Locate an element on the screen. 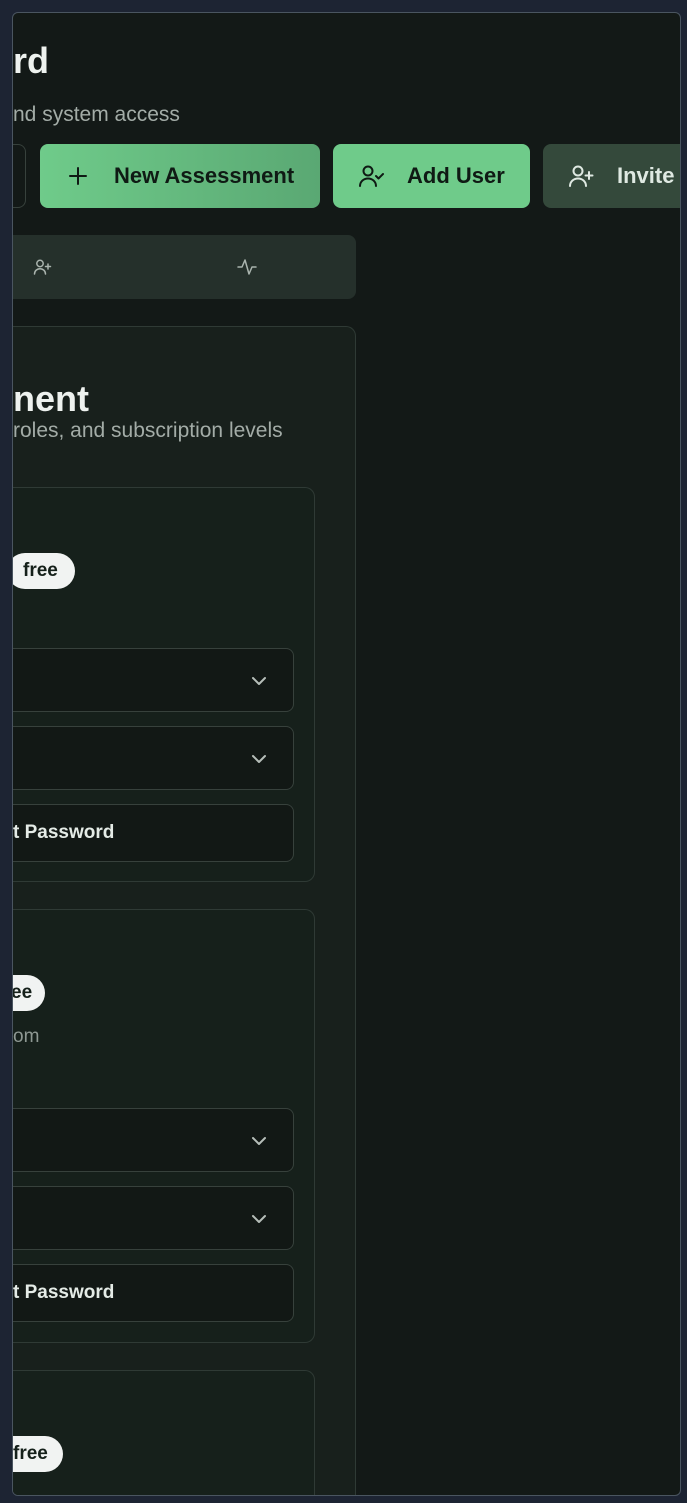  subscription-badge: ee is located at coordinates (29, 993).